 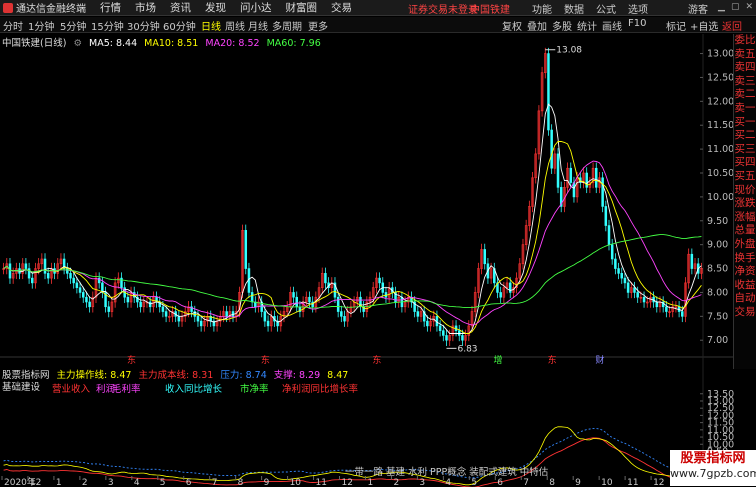 What do you see at coordinates (552, 482) in the screenshot?
I see `time-tick-label: 8` at bounding box center [552, 482].